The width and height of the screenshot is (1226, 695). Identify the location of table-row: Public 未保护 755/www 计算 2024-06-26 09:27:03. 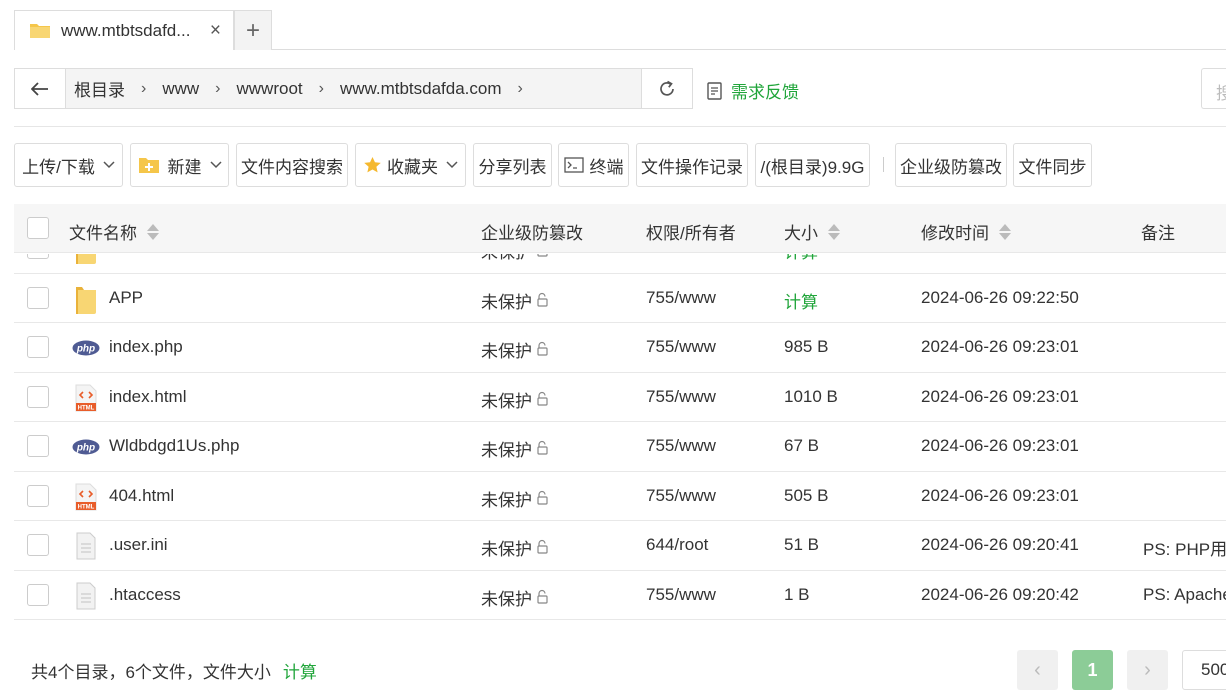
(620, 264).